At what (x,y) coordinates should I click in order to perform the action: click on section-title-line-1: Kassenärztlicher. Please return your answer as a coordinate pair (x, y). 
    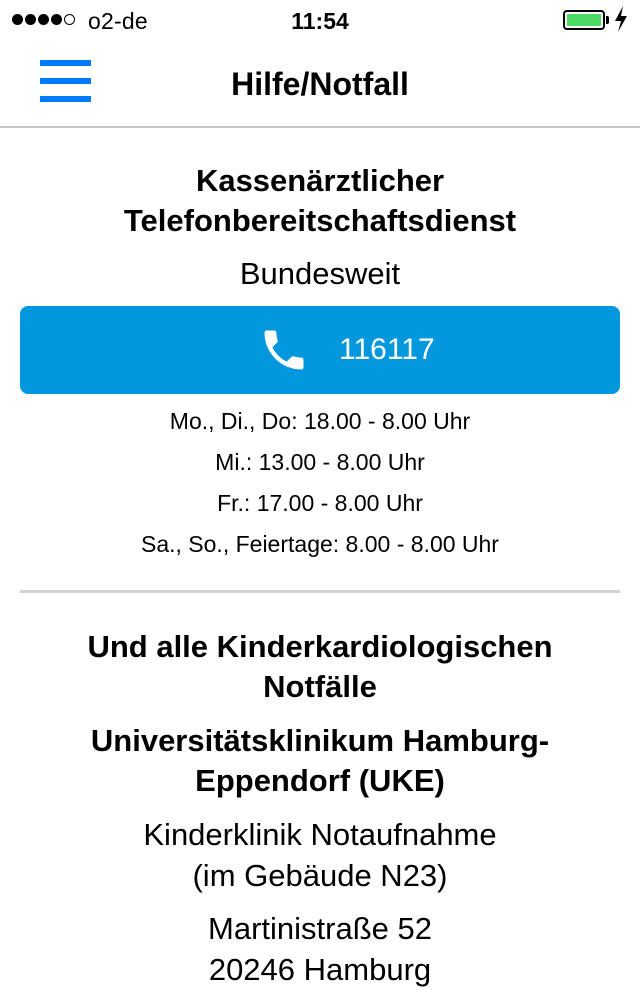
    Looking at the image, I should click on (320, 180).